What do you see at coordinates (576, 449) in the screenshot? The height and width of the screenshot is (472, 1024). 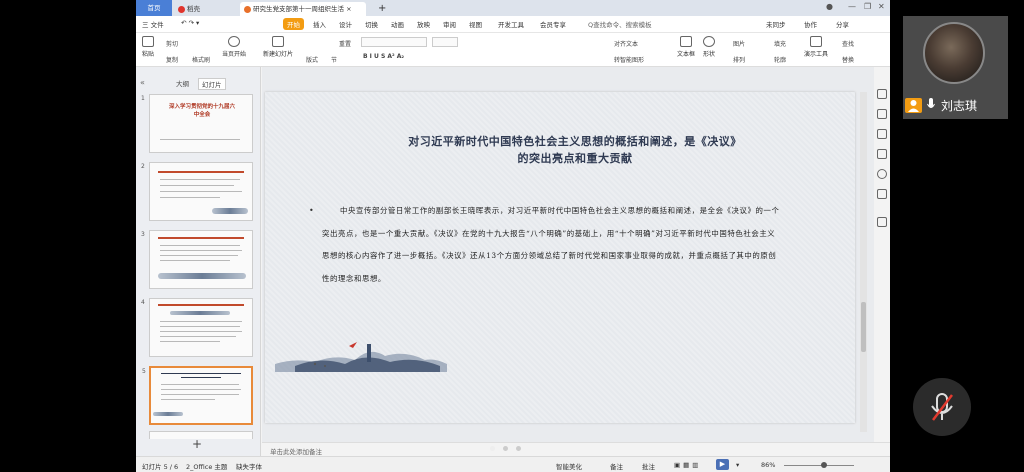 I see `notes-area: 单击此处添加备注` at bounding box center [576, 449].